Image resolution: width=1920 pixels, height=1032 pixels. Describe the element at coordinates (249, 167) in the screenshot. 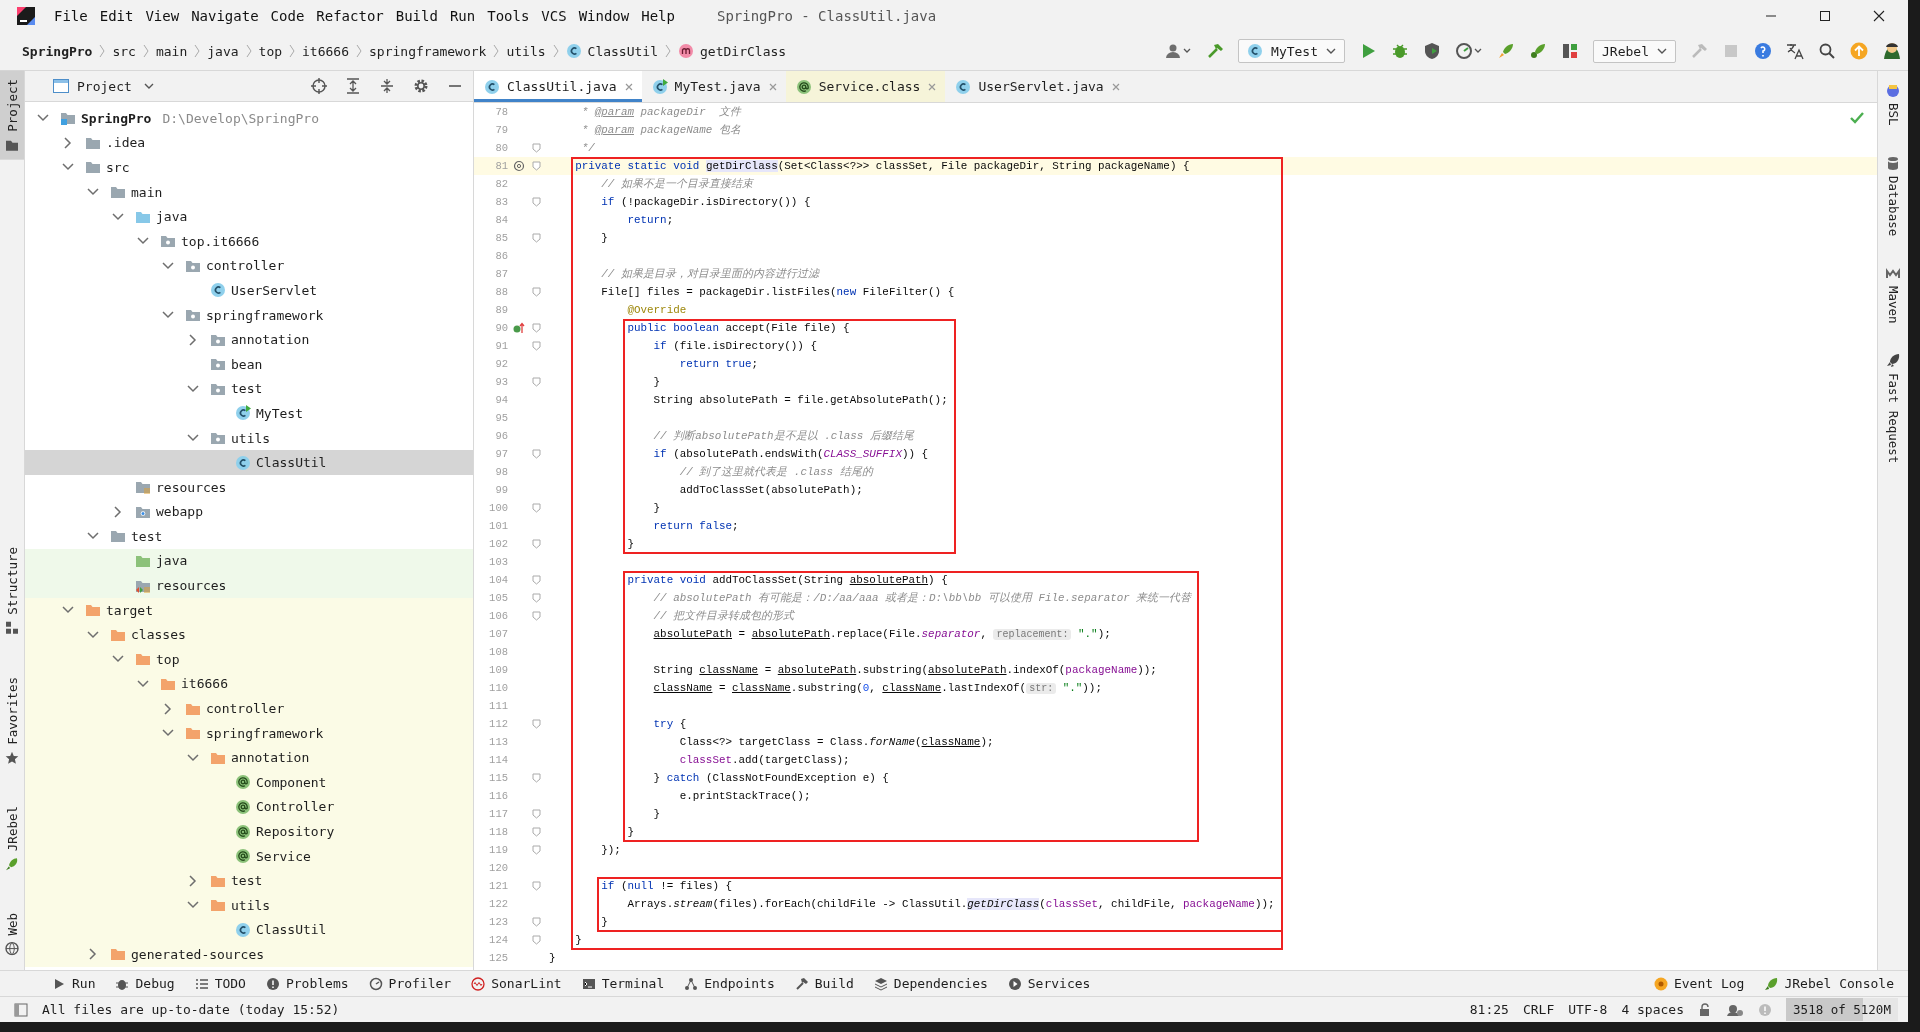

I see `tree-item: src` at that location.